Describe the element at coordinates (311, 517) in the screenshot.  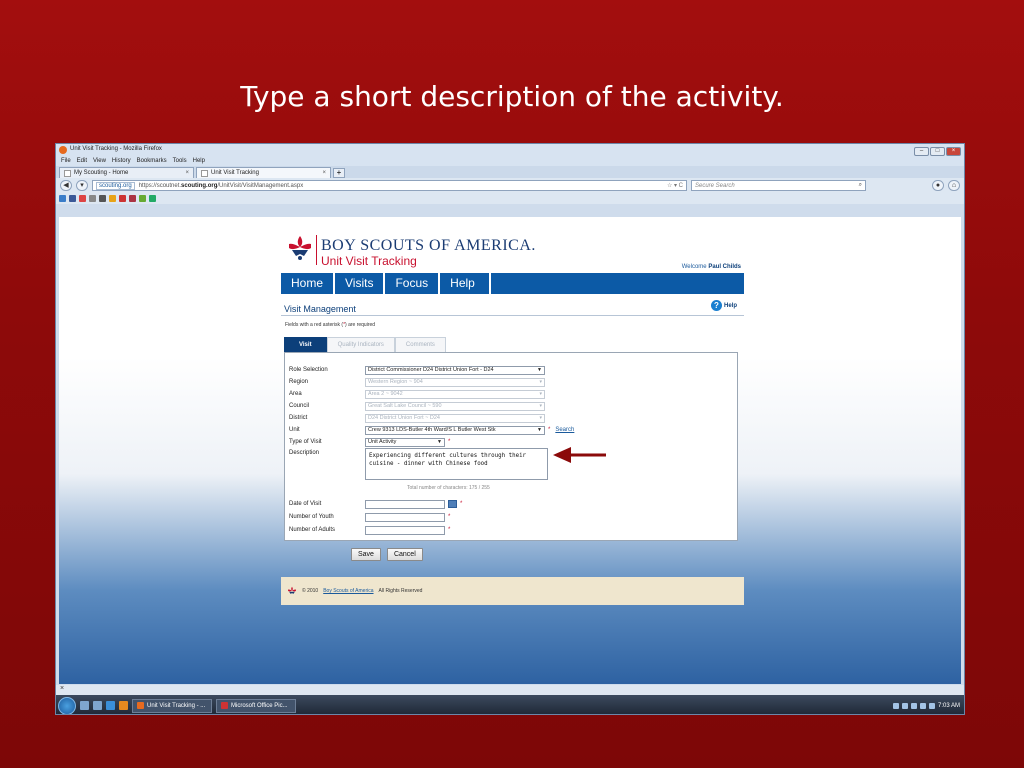
I see `youth-label: Number of Youth` at that location.